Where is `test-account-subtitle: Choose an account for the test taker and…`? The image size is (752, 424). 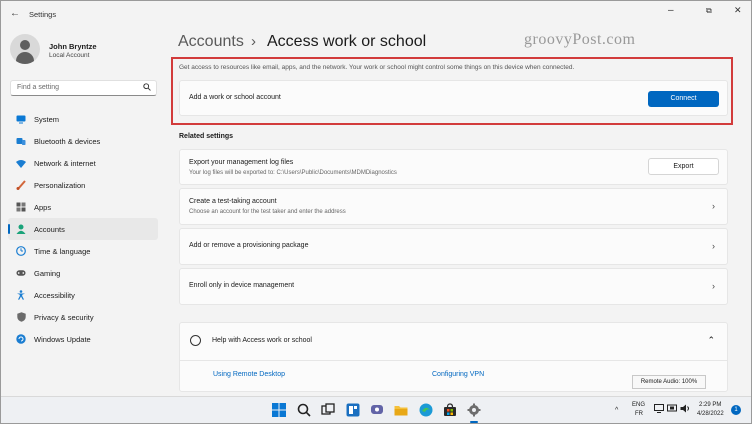 test-account-subtitle: Choose an account for the test taker and… is located at coordinates (267, 212).